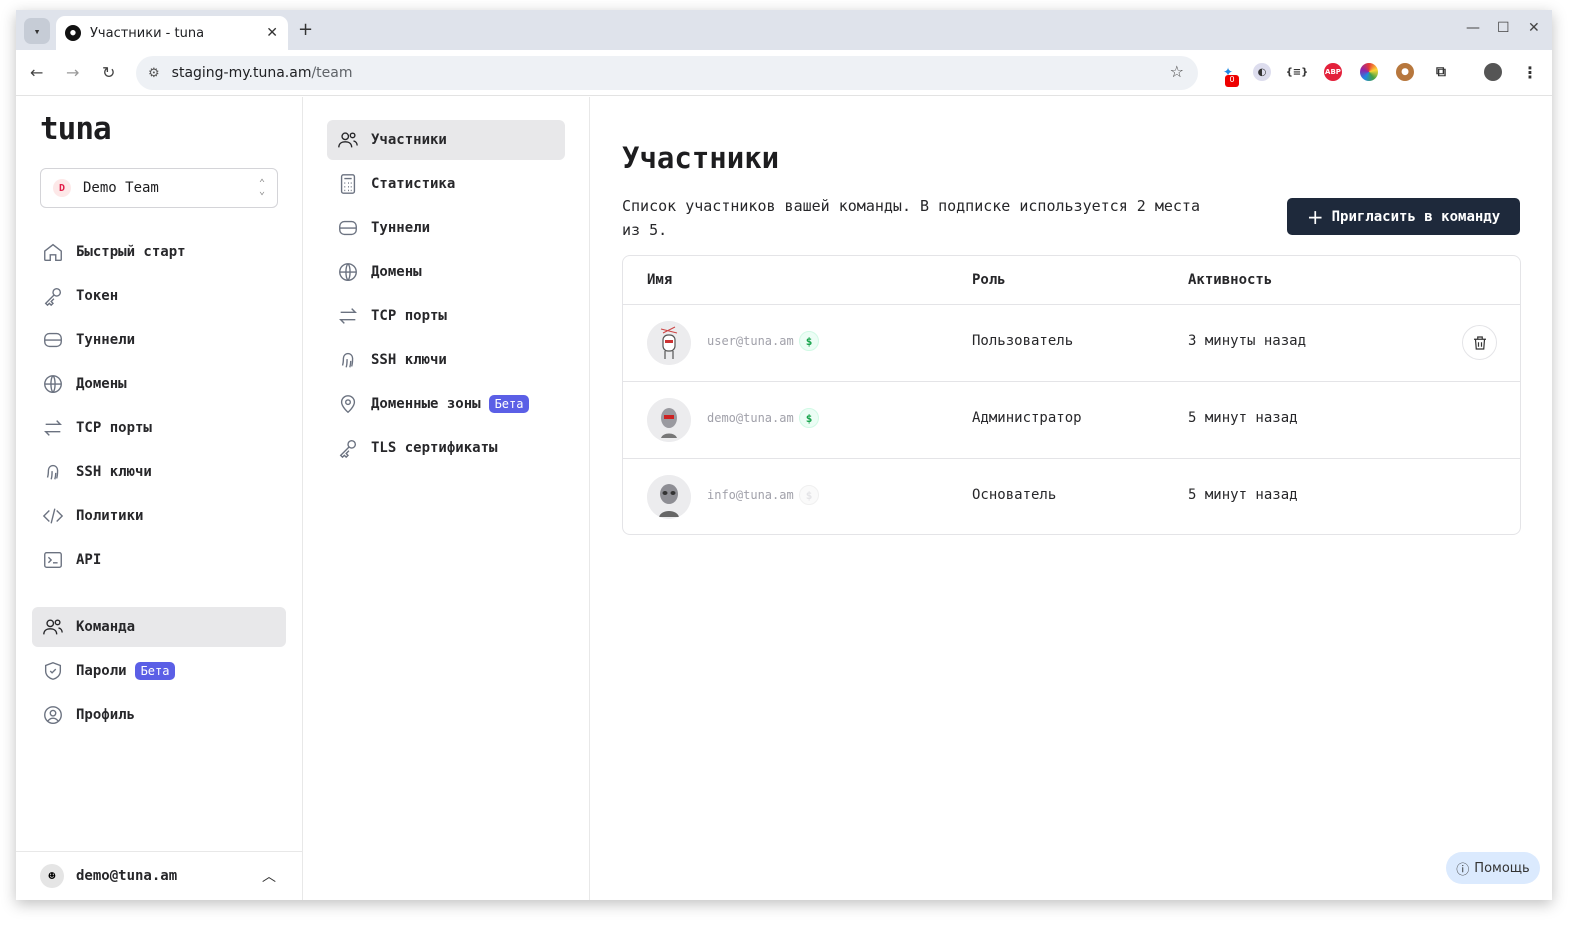  I want to click on tab-title: Участники - tuna, so click(147, 33).